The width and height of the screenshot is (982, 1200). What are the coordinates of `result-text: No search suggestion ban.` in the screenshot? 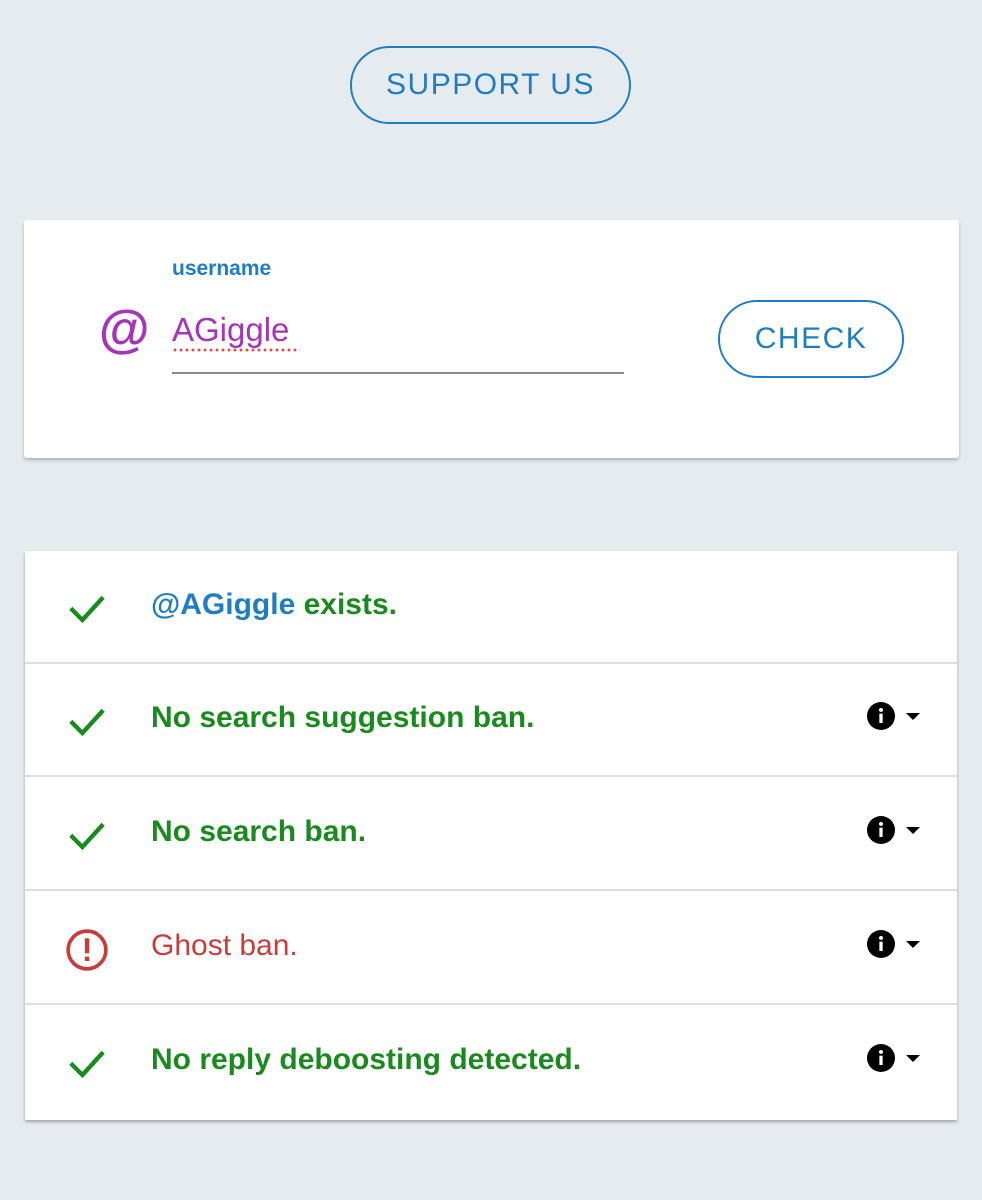 It's located at (343, 717).